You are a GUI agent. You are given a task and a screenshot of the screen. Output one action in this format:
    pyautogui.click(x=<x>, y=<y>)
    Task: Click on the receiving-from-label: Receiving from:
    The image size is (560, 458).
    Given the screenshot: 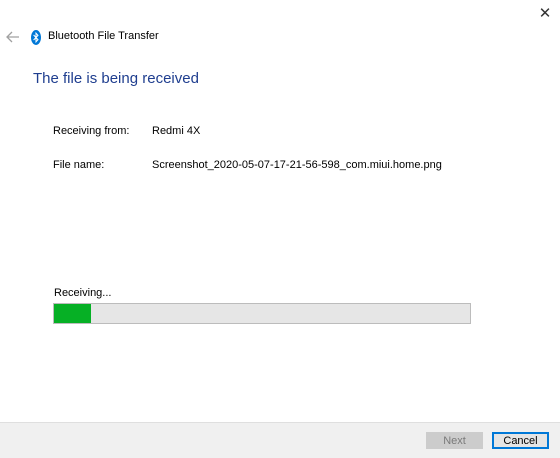 What is the action you would take?
    pyautogui.click(x=91, y=131)
    